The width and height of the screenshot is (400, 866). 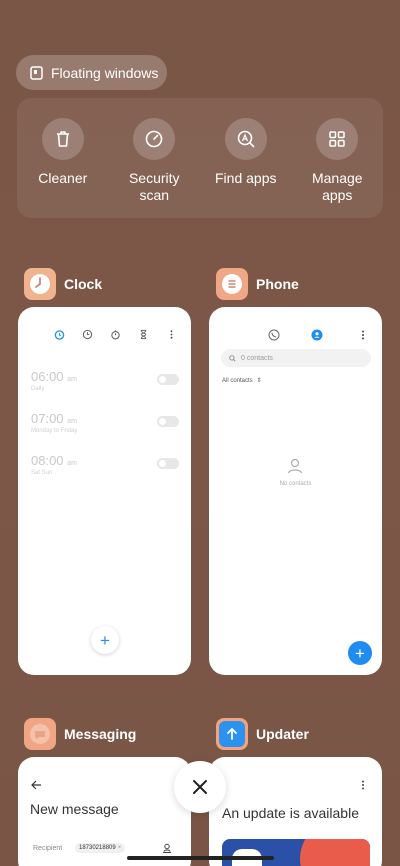 I want to click on alarm-time: 07:00, so click(x=47, y=418).